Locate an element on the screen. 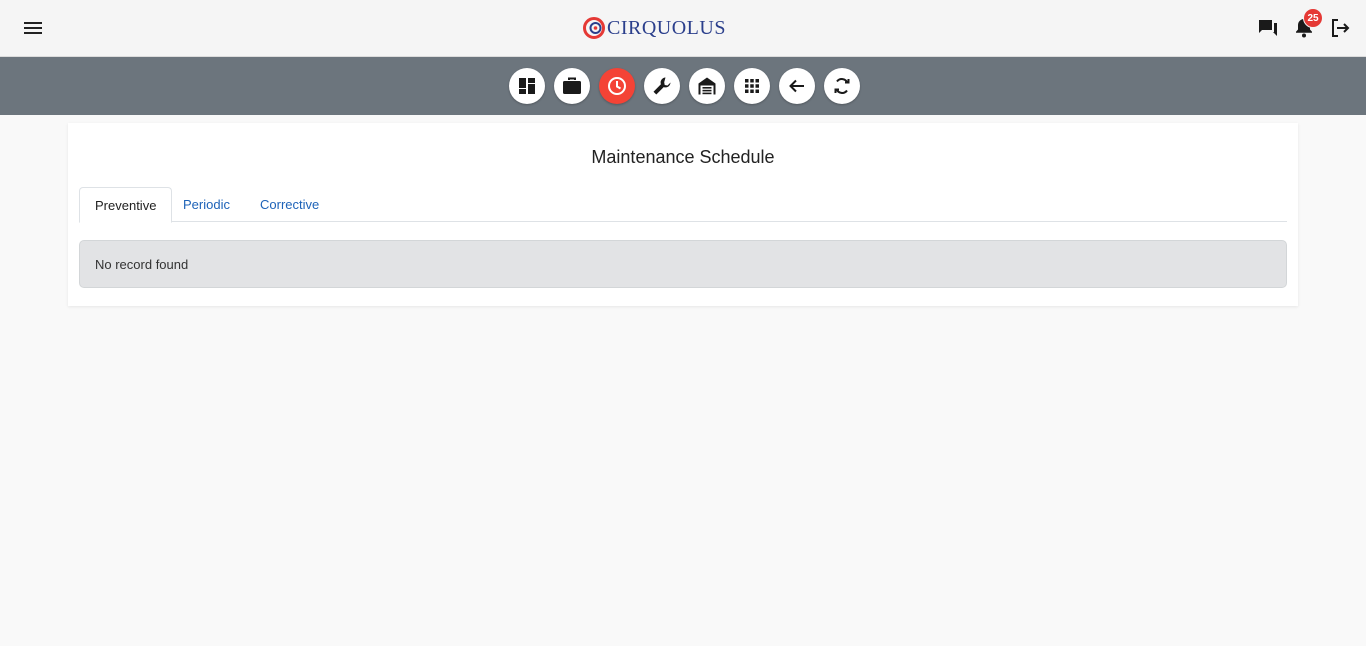 Image resolution: width=1366 pixels, height=646 pixels. apps-grid-icon is located at coordinates (752, 86).